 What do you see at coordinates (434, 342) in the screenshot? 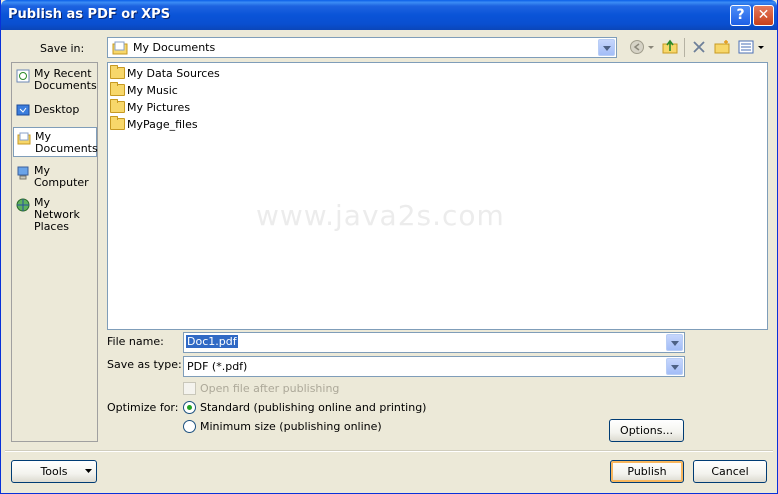
I see `file-name-input: Doc1.pdf` at bounding box center [434, 342].